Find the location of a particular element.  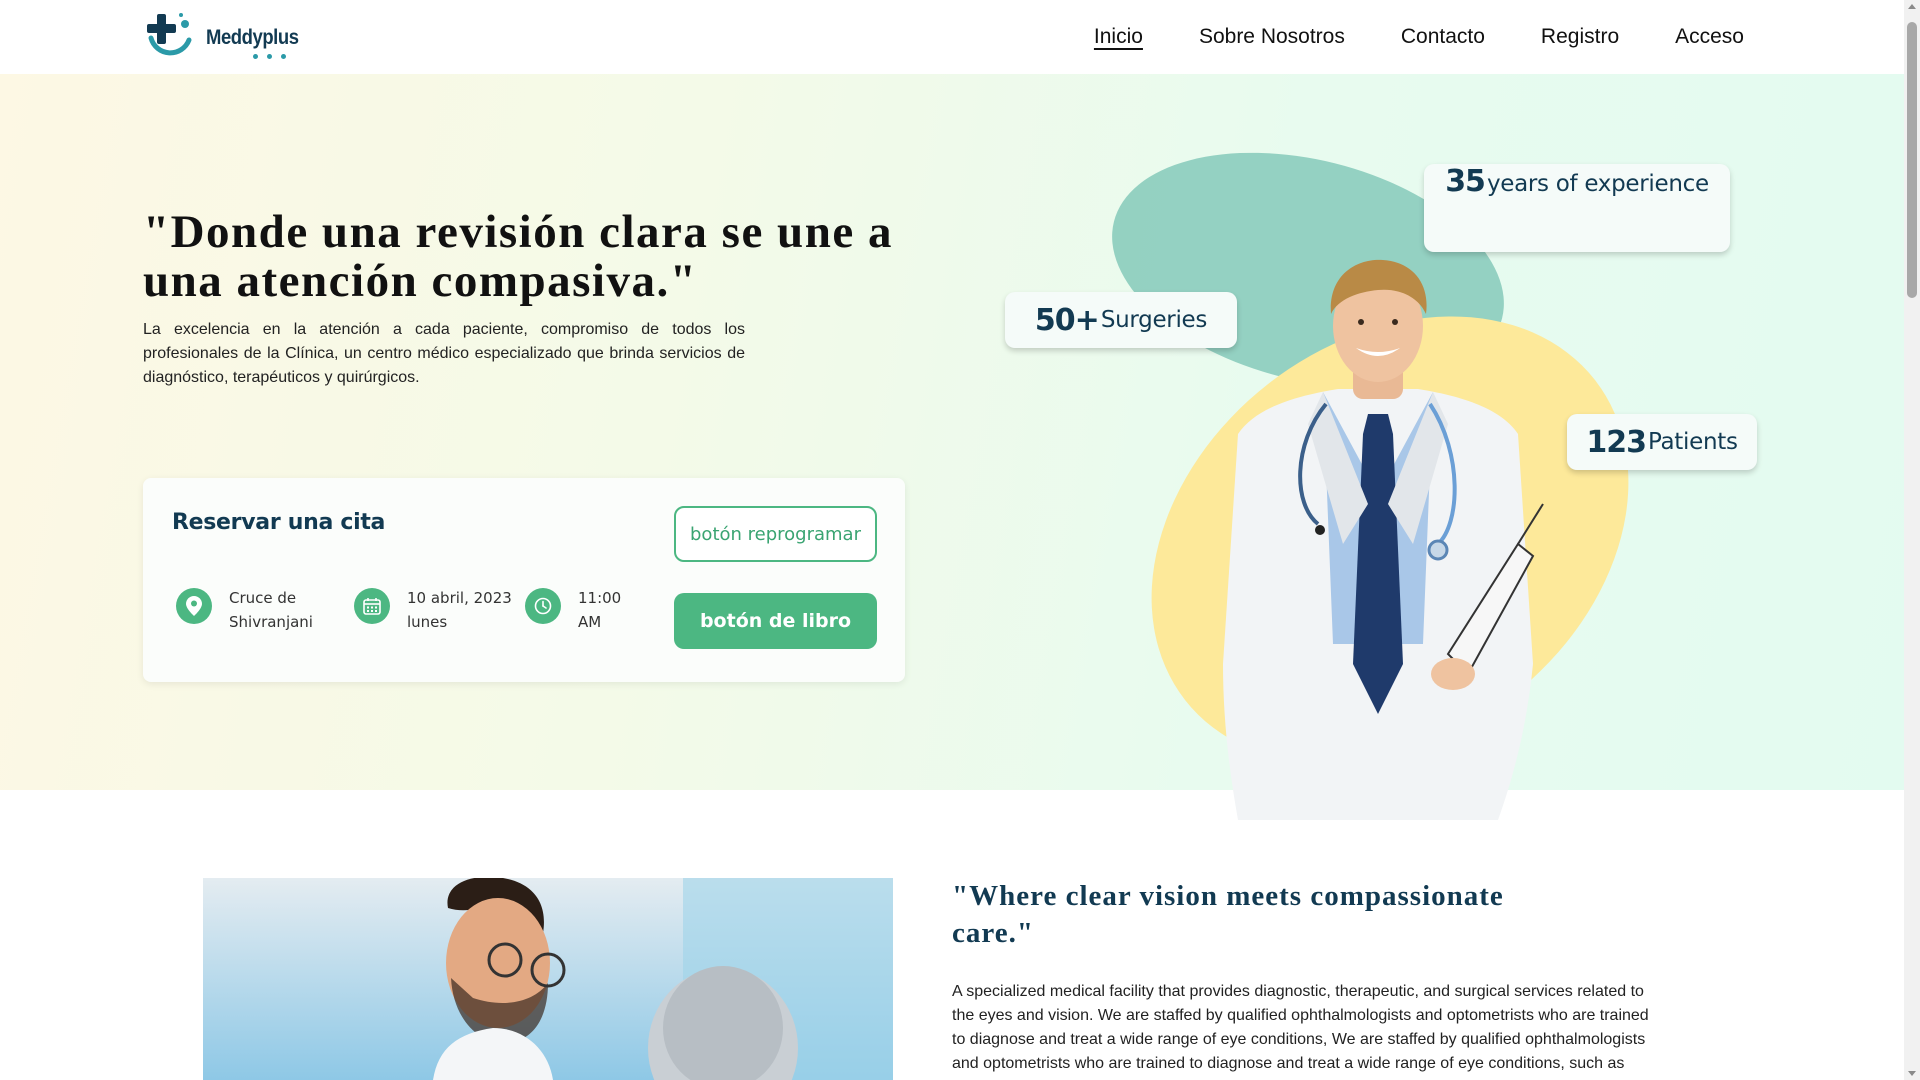

stat-experience-number: 35 is located at coordinates (1465, 181).